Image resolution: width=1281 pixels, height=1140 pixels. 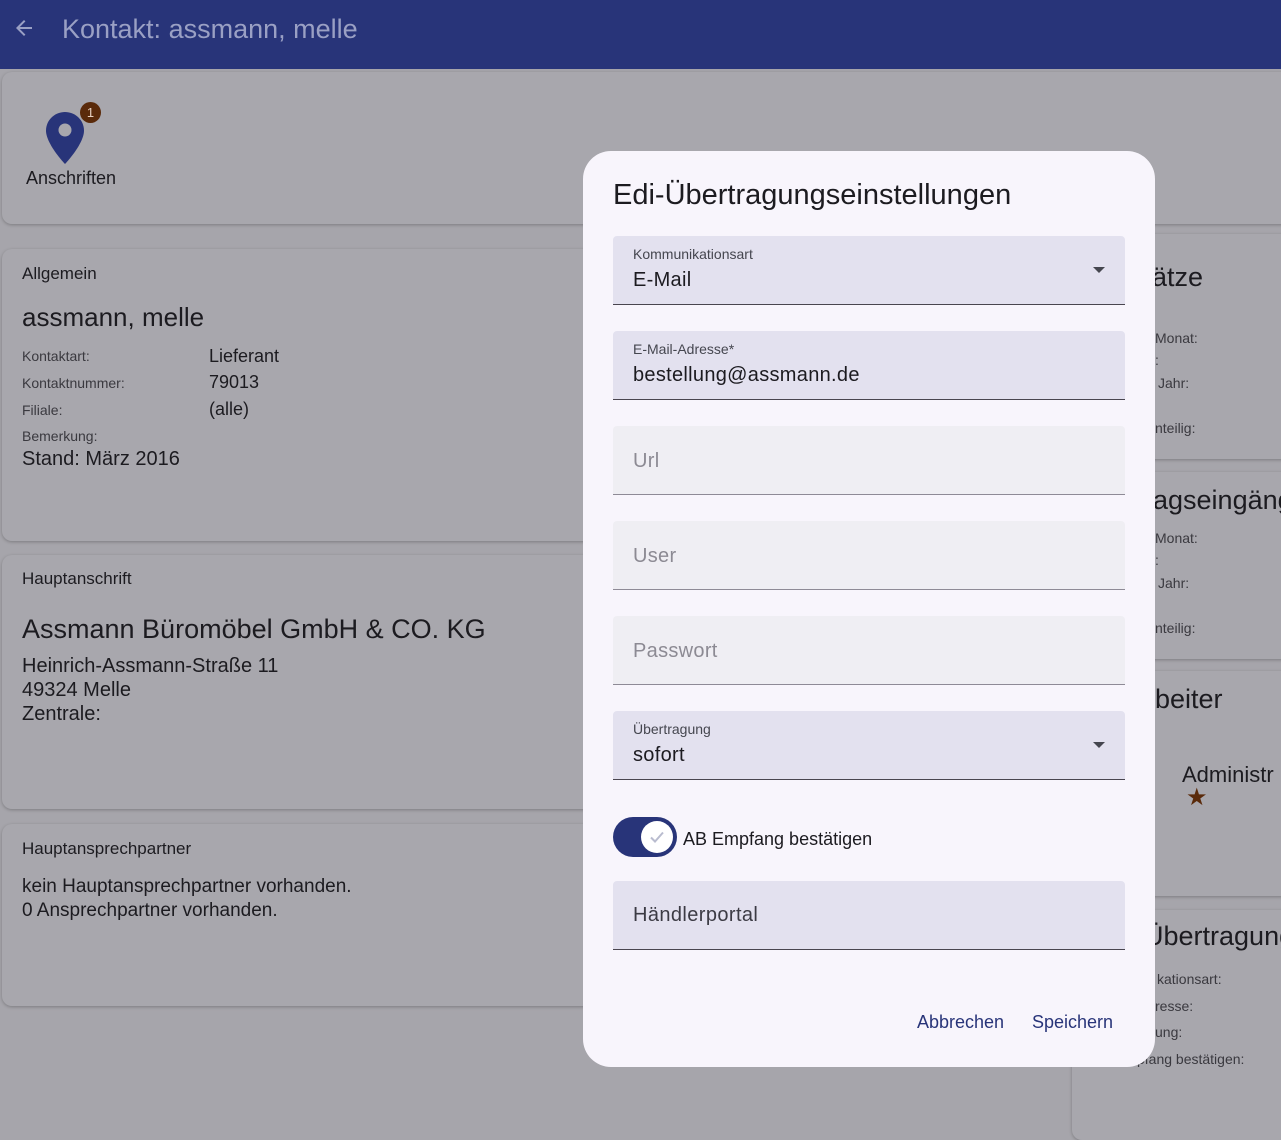 What do you see at coordinates (77, 578) in the screenshot?
I see `main-address-heading: Hauptanschrift` at bounding box center [77, 578].